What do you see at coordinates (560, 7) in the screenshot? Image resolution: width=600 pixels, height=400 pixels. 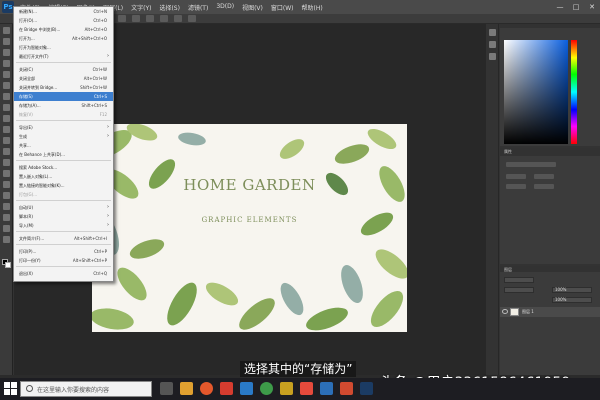 I see `minimize-button: —` at bounding box center [560, 7].